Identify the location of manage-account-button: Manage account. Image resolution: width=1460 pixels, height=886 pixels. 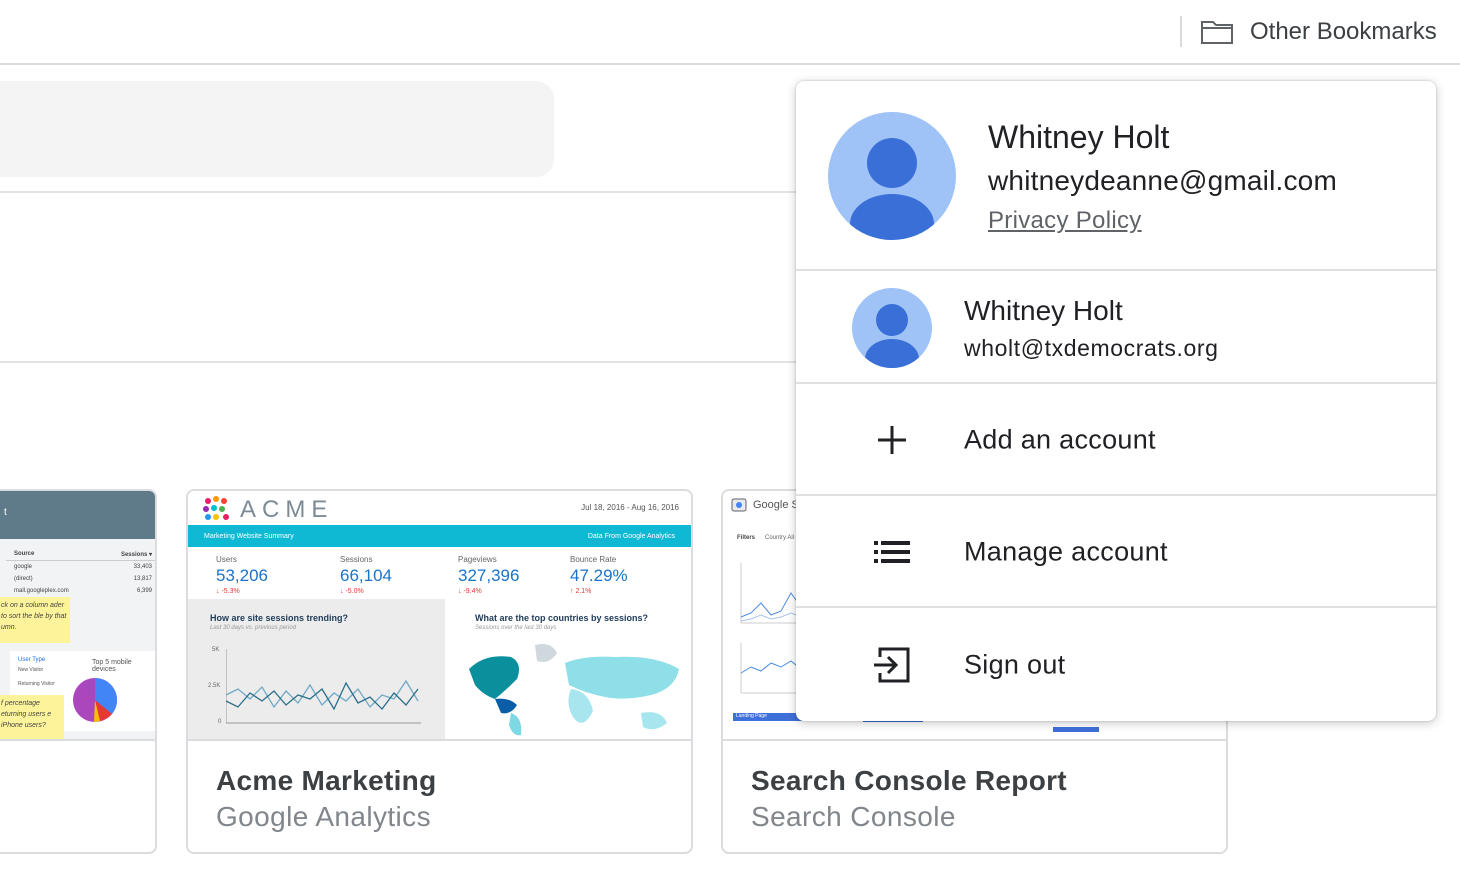
(1116, 553).